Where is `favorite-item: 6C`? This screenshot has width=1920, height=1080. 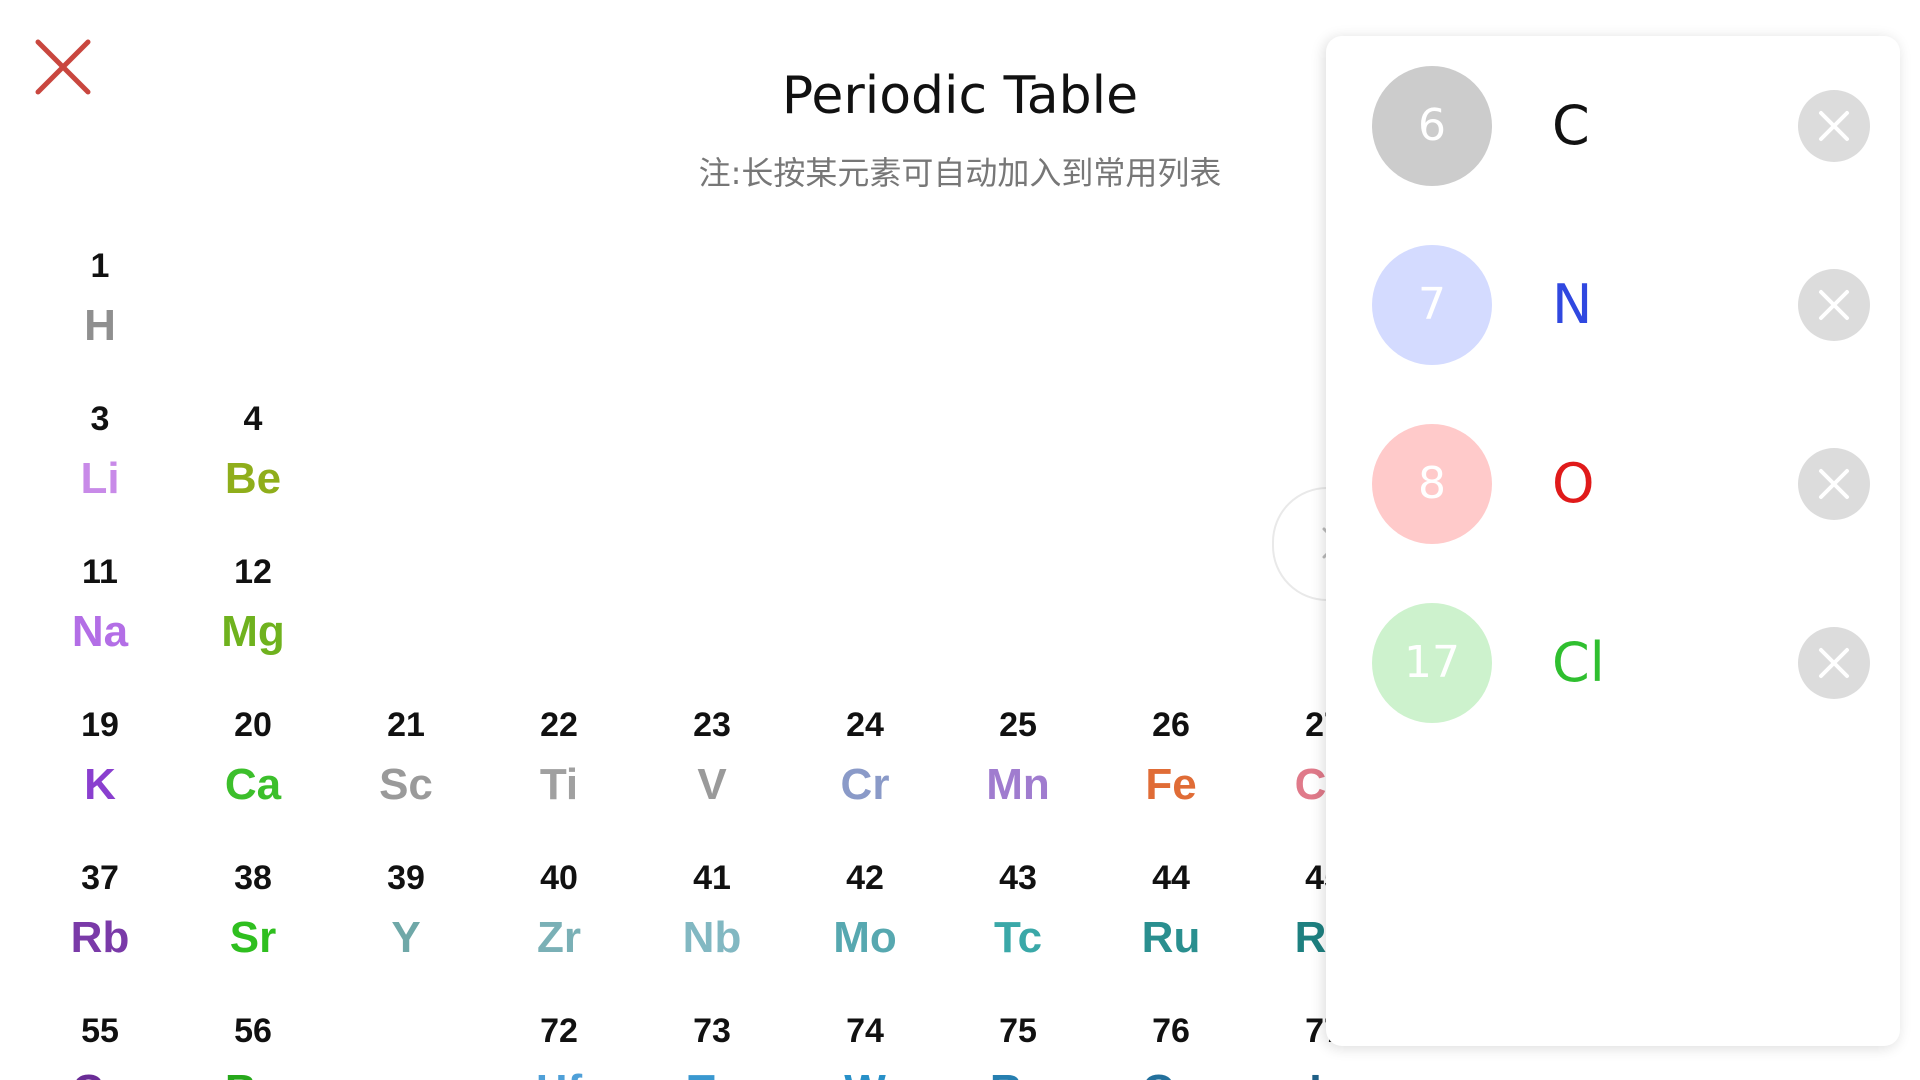
favorite-item: 6C is located at coordinates (1613, 128).